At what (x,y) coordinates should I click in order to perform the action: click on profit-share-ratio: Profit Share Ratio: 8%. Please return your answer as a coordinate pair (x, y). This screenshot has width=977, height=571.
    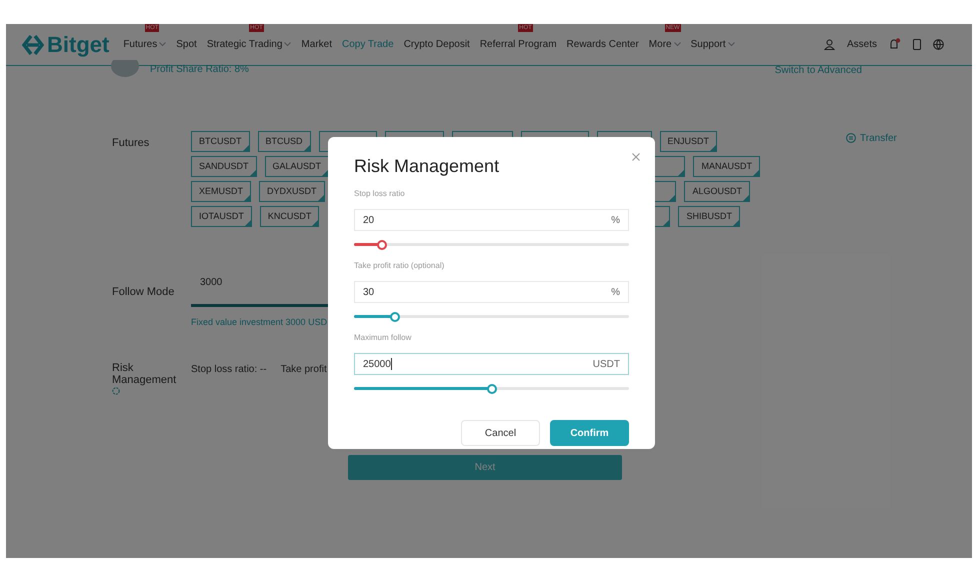
    Looking at the image, I should click on (199, 69).